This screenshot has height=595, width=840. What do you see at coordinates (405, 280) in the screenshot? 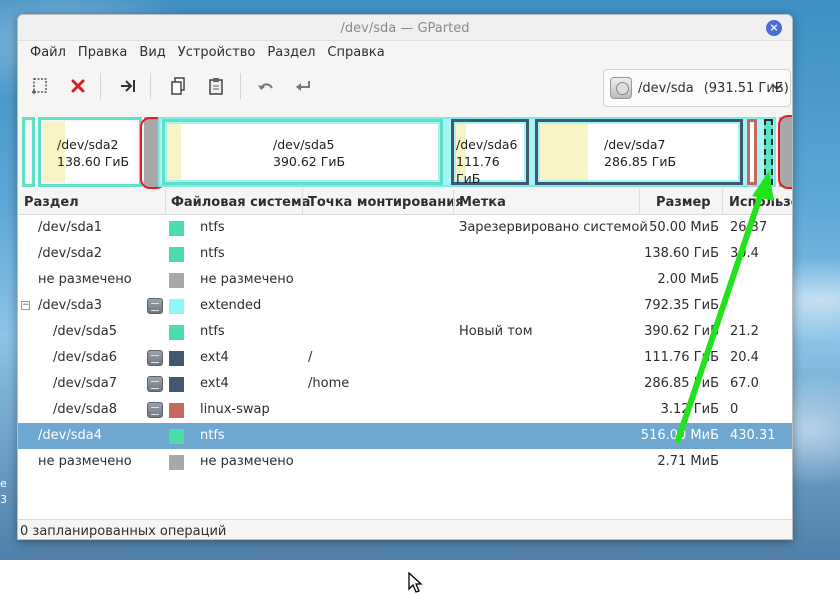
I see `table-row: не размечено не размечено 2.00 МиБ` at bounding box center [405, 280].